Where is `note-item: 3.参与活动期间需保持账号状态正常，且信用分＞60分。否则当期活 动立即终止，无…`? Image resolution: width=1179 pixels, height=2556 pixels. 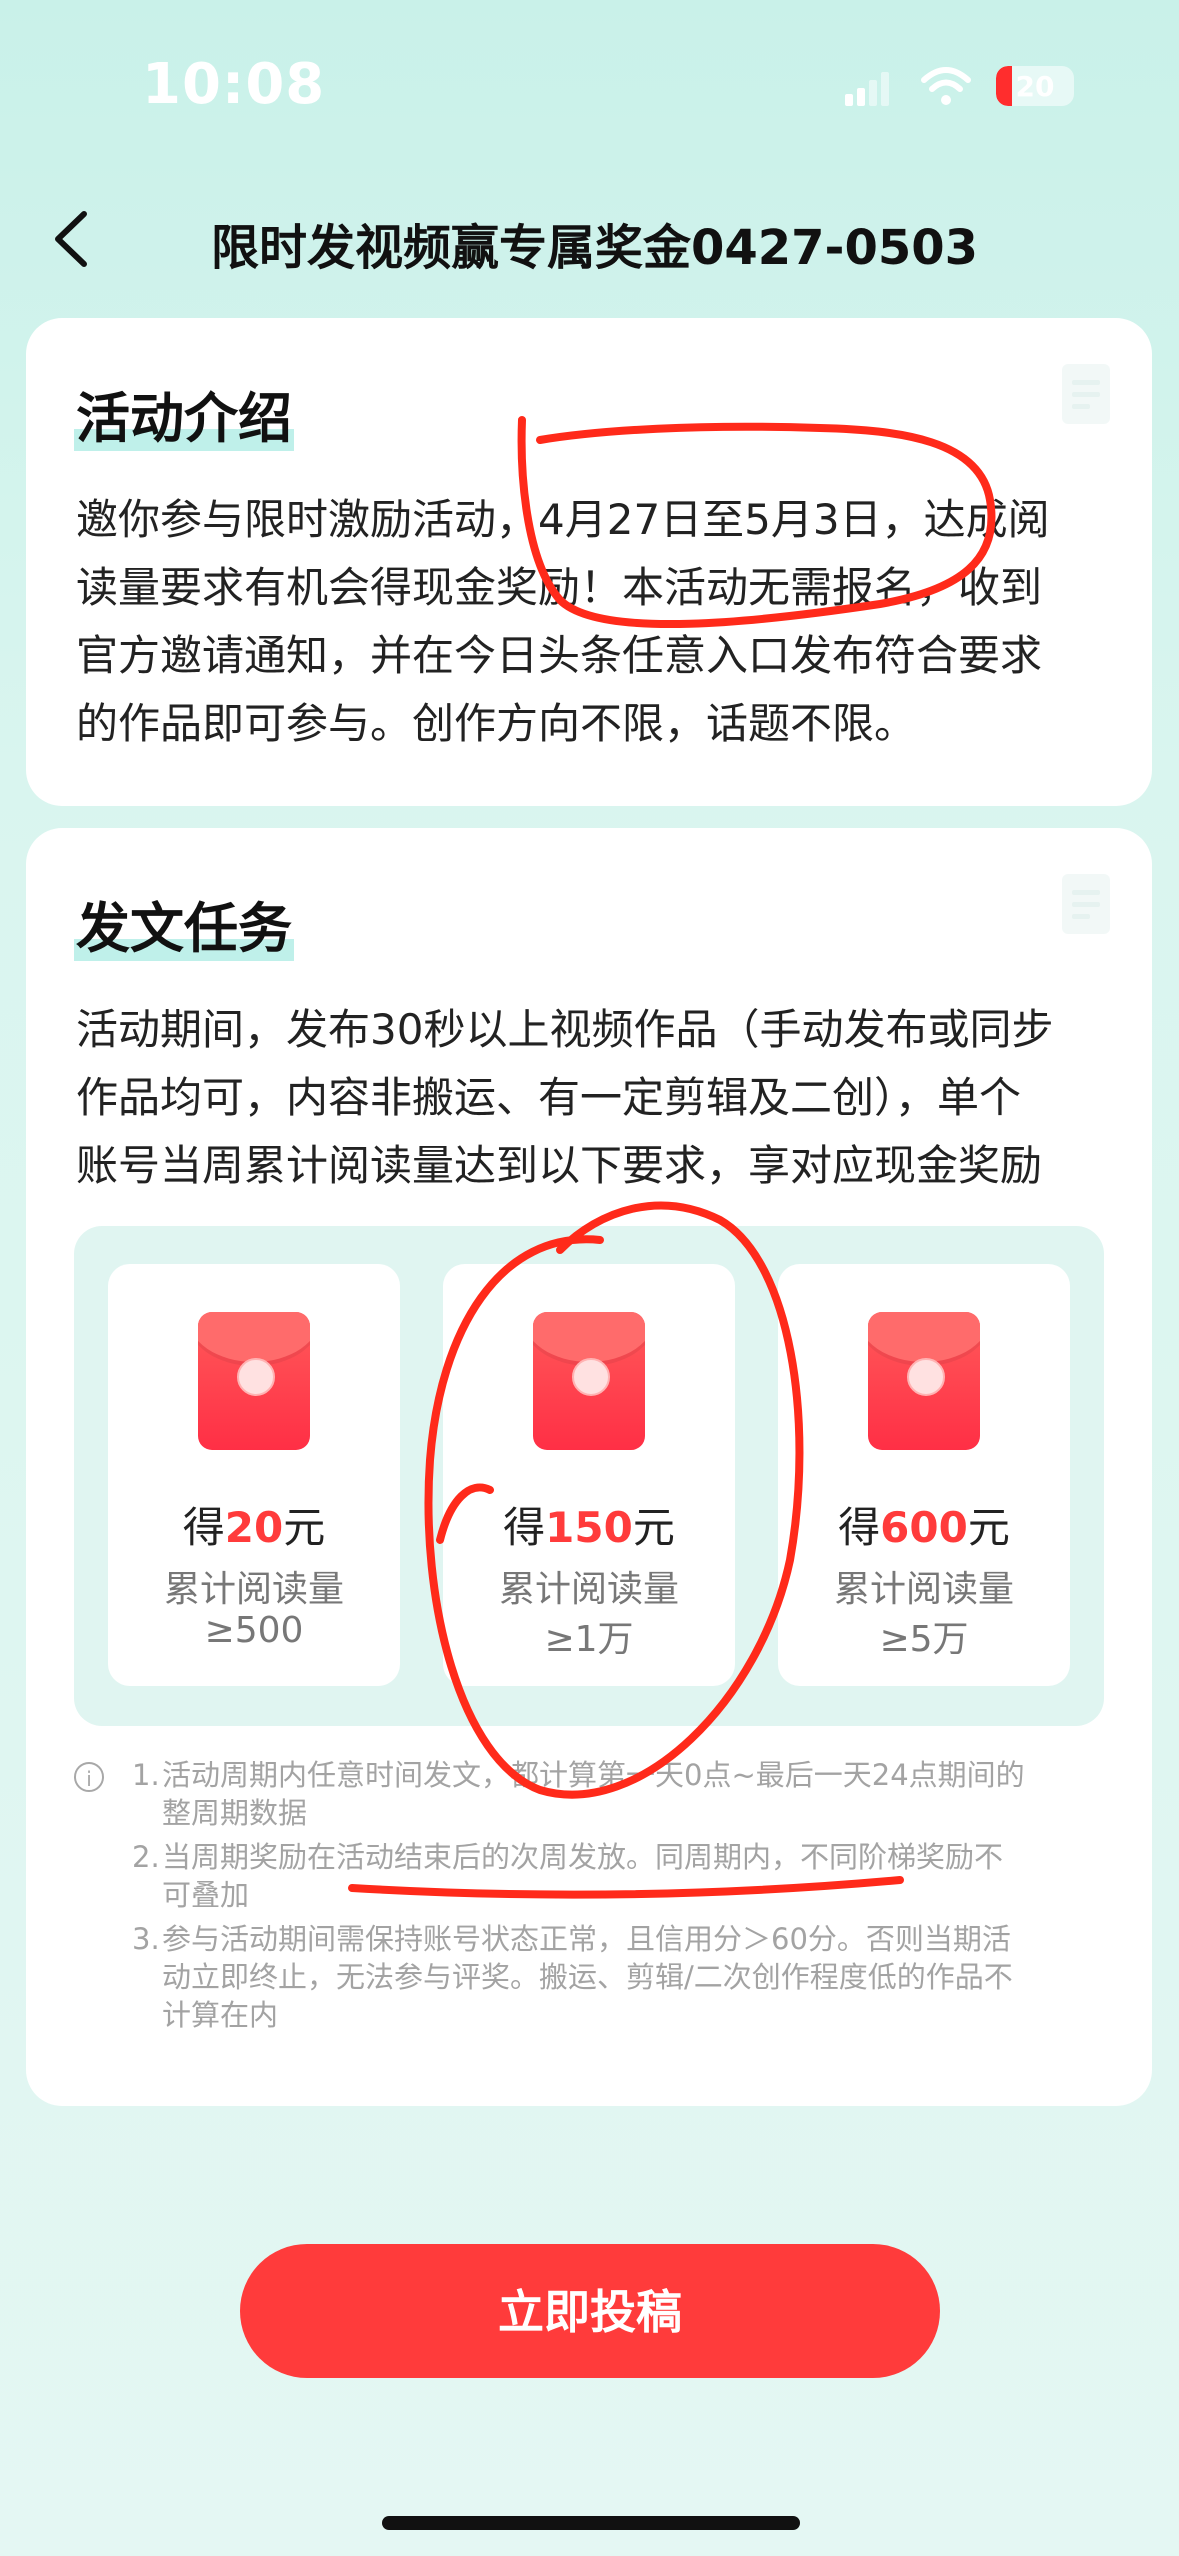 note-item: 3.参与活动期间需保持账号状态正常，且信用分＞60分。否则当期活 动立即终止，无… is located at coordinates (572, 1977).